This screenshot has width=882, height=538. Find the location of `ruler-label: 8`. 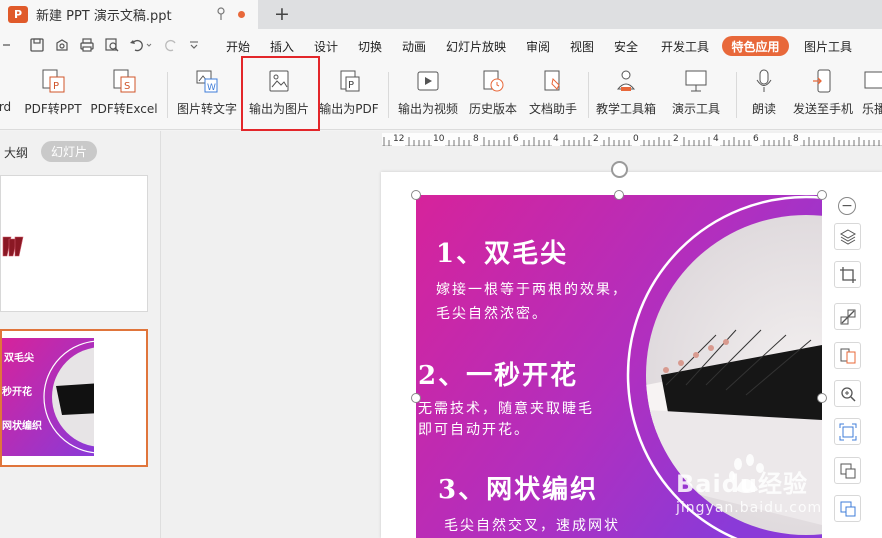

ruler-label: 8 is located at coordinates (476, 139).